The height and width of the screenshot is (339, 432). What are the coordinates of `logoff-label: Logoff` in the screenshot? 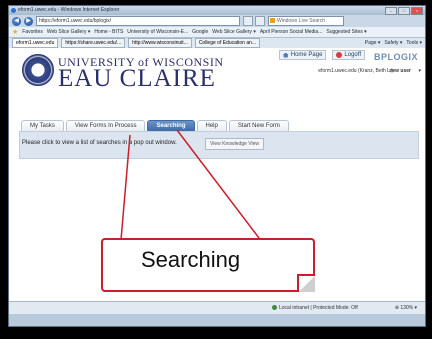 It's located at (352, 55).